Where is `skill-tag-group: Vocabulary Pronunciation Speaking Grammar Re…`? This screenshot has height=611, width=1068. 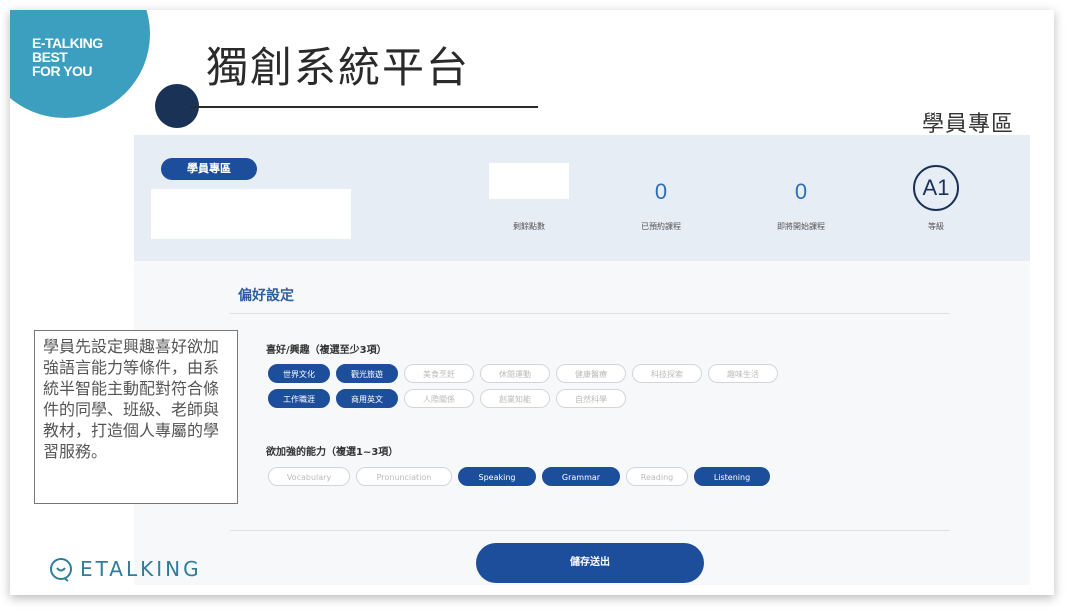
skill-tag-group: Vocabulary Pronunciation Speaking Grammar Re… is located at coordinates (578, 476).